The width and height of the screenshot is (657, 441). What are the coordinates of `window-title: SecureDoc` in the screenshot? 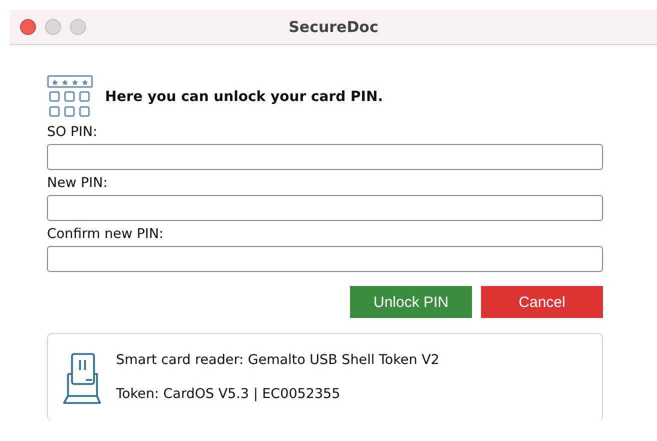 It's located at (333, 27).